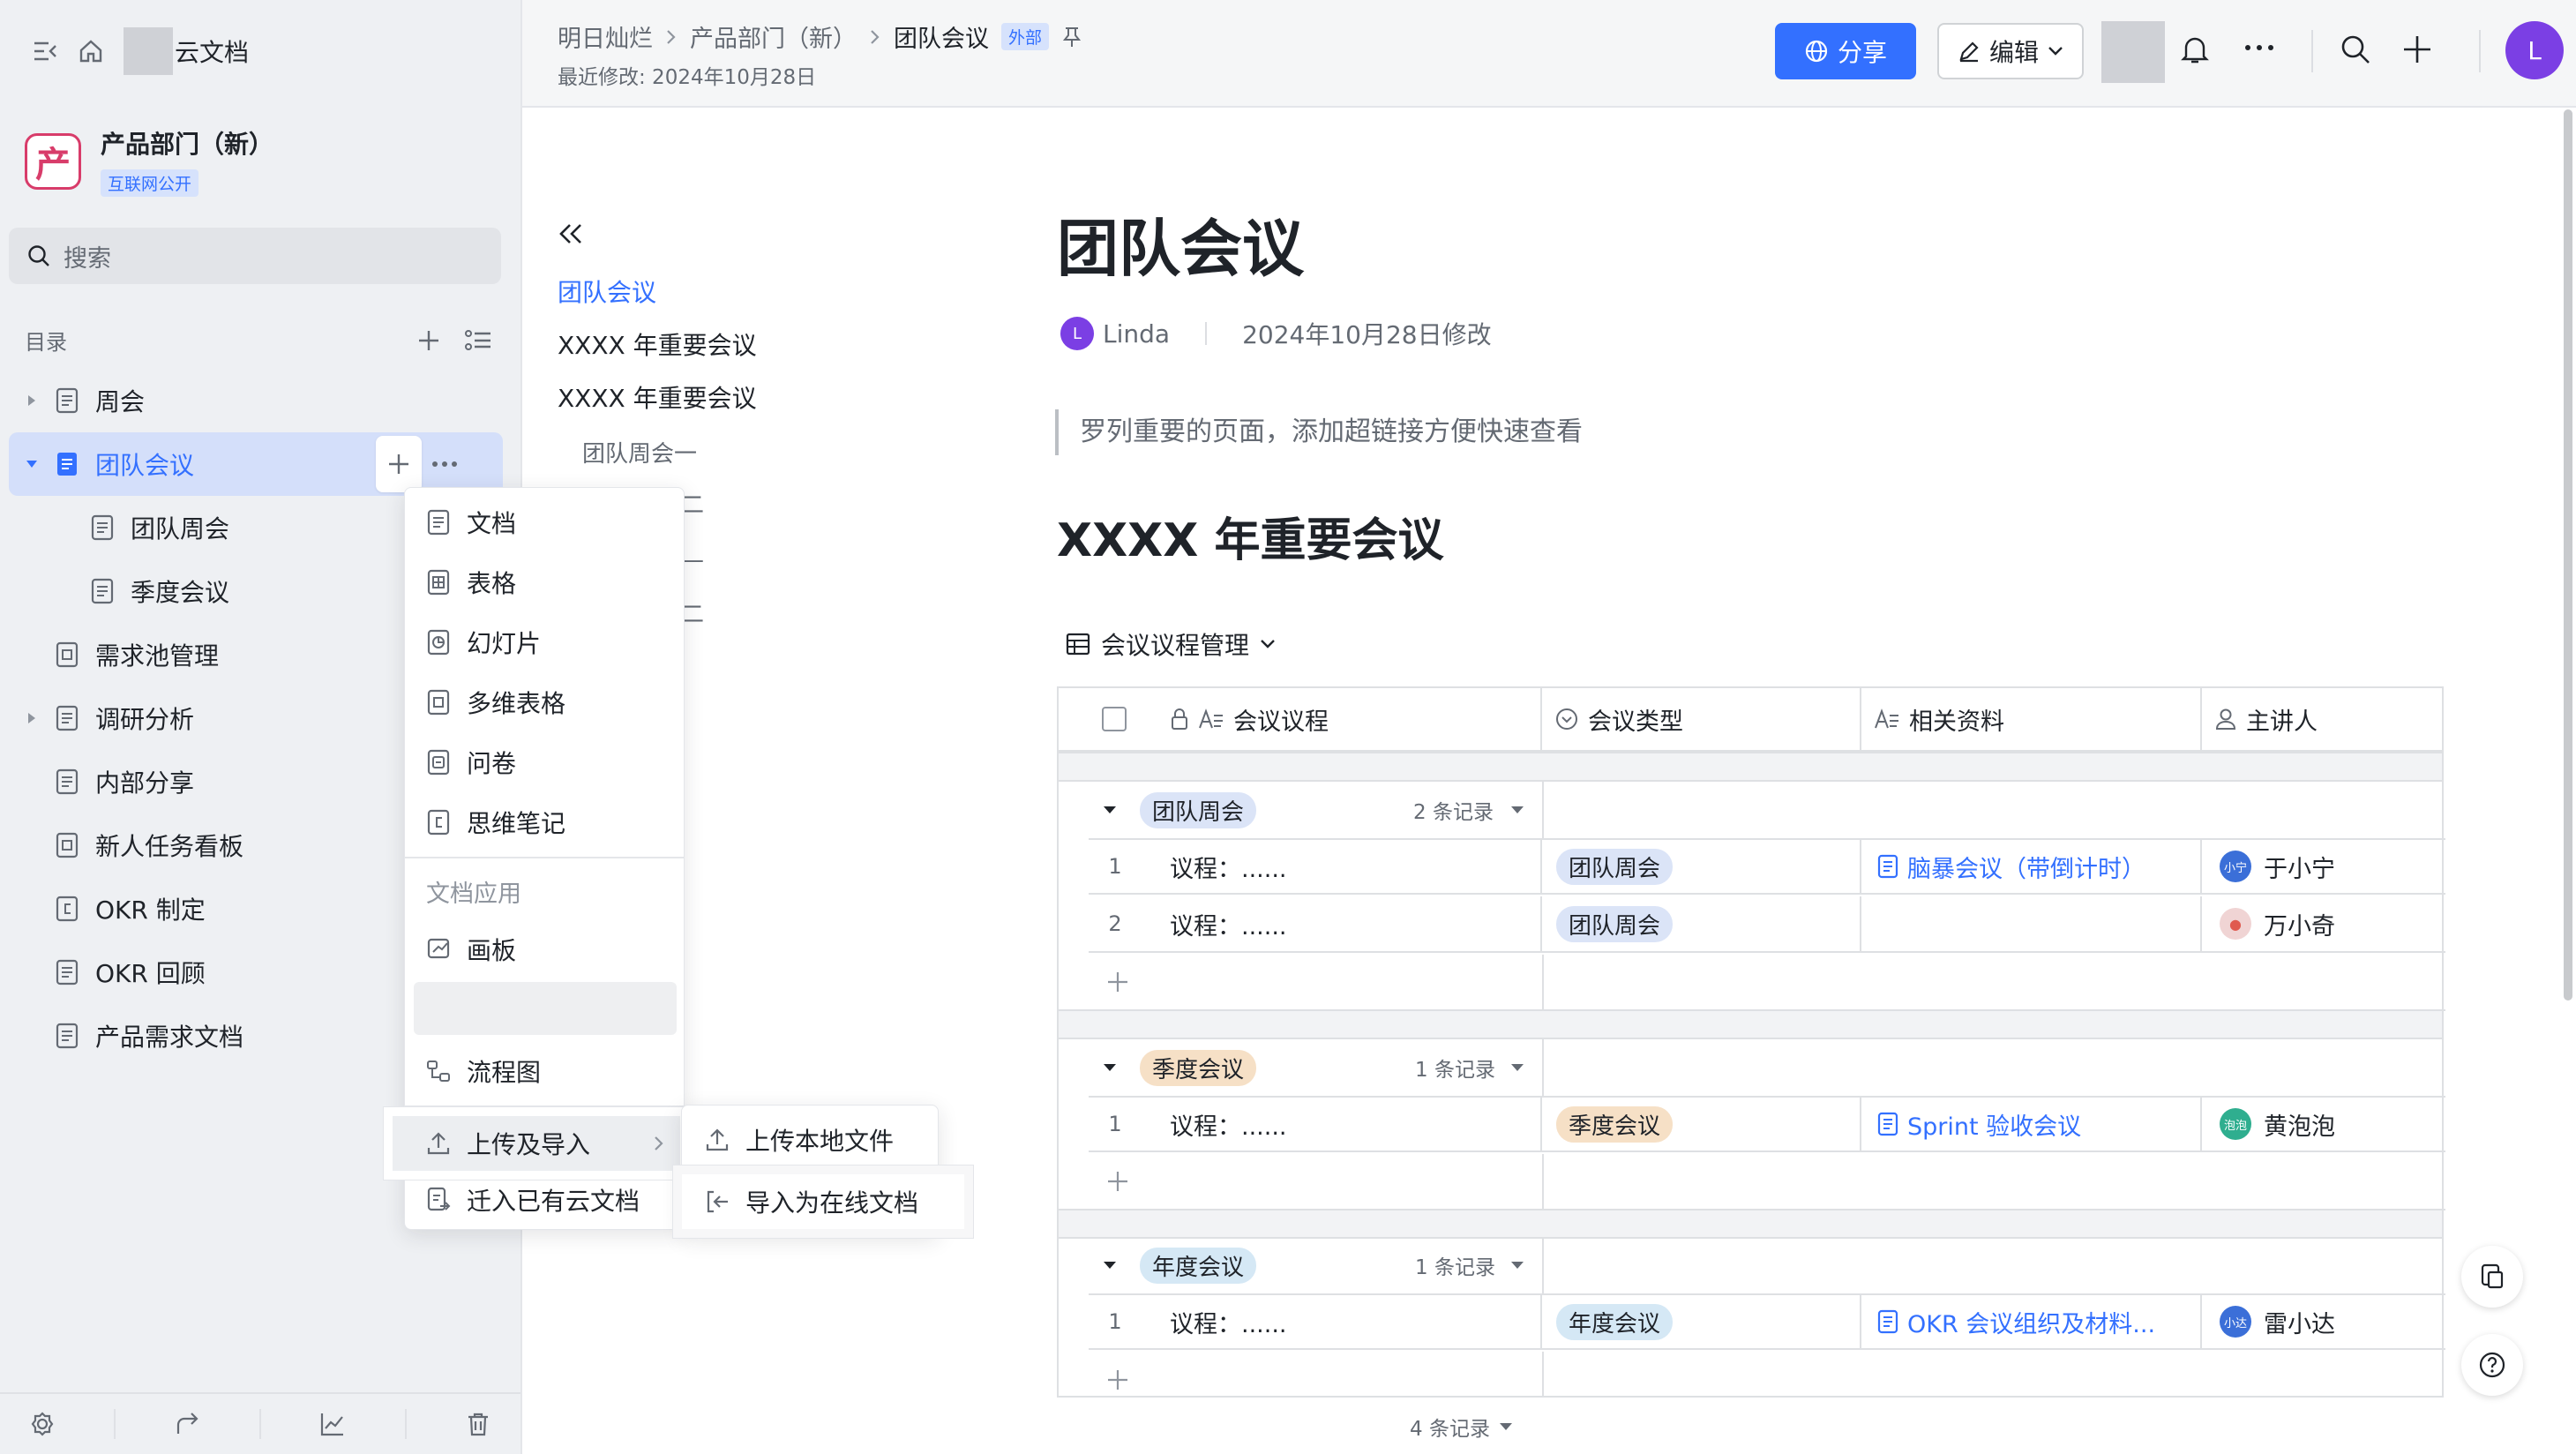 Image resolution: width=2576 pixels, height=1454 pixels. I want to click on trash-icon, so click(478, 1424).